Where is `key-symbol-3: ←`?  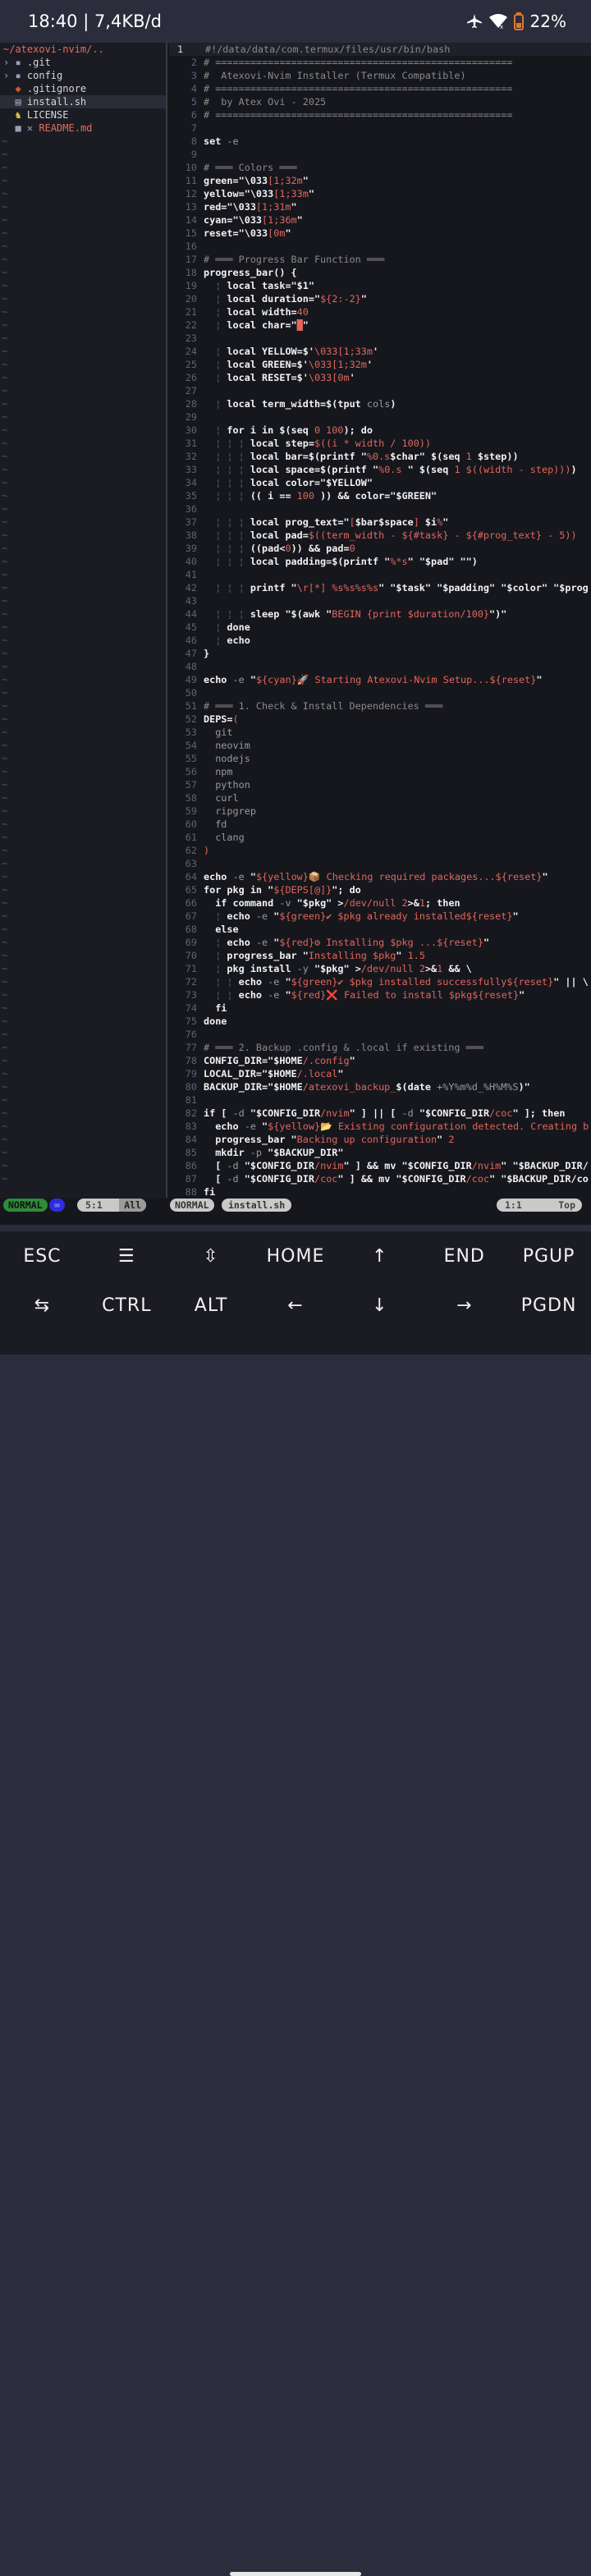 key-symbol-3: ← is located at coordinates (296, 1305).